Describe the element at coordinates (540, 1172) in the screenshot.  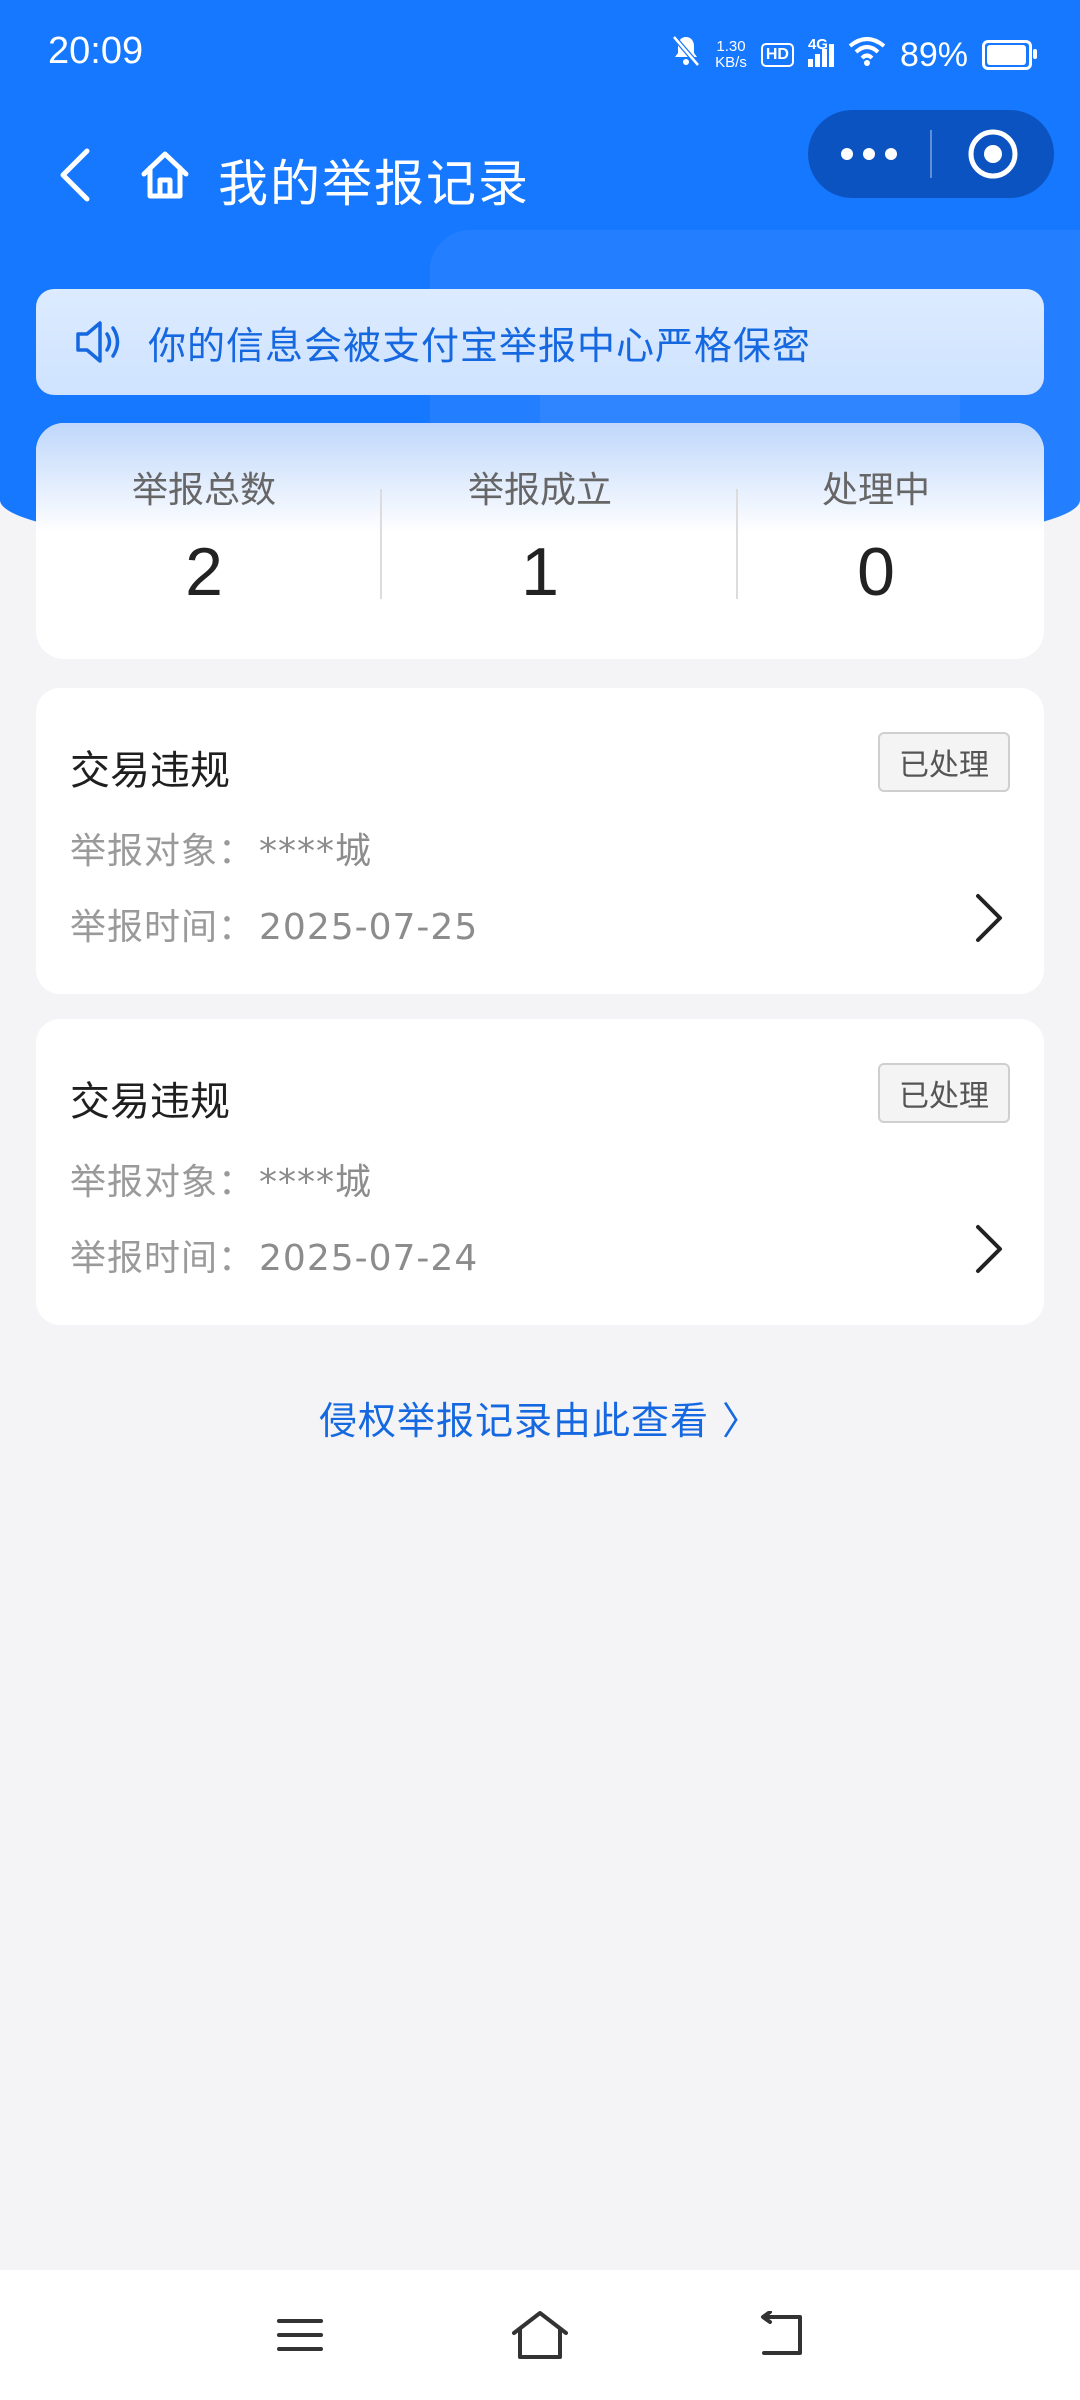
I see `report-record-card: 交易违规 已处理 举报对象： ****城 举报时间： 2025-07-24` at that location.